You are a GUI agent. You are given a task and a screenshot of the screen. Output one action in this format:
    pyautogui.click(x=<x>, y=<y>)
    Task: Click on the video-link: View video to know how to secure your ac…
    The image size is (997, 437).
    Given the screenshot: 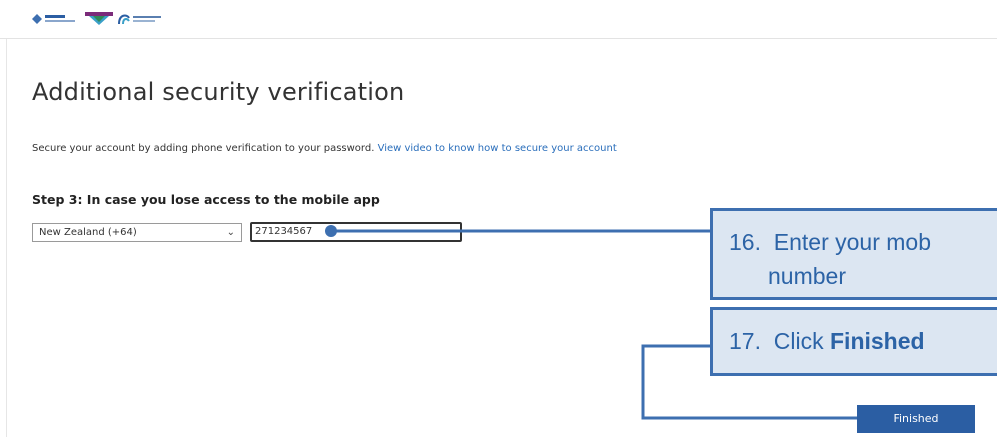 What is the action you would take?
    pyautogui.click(x=497, y=148)
    